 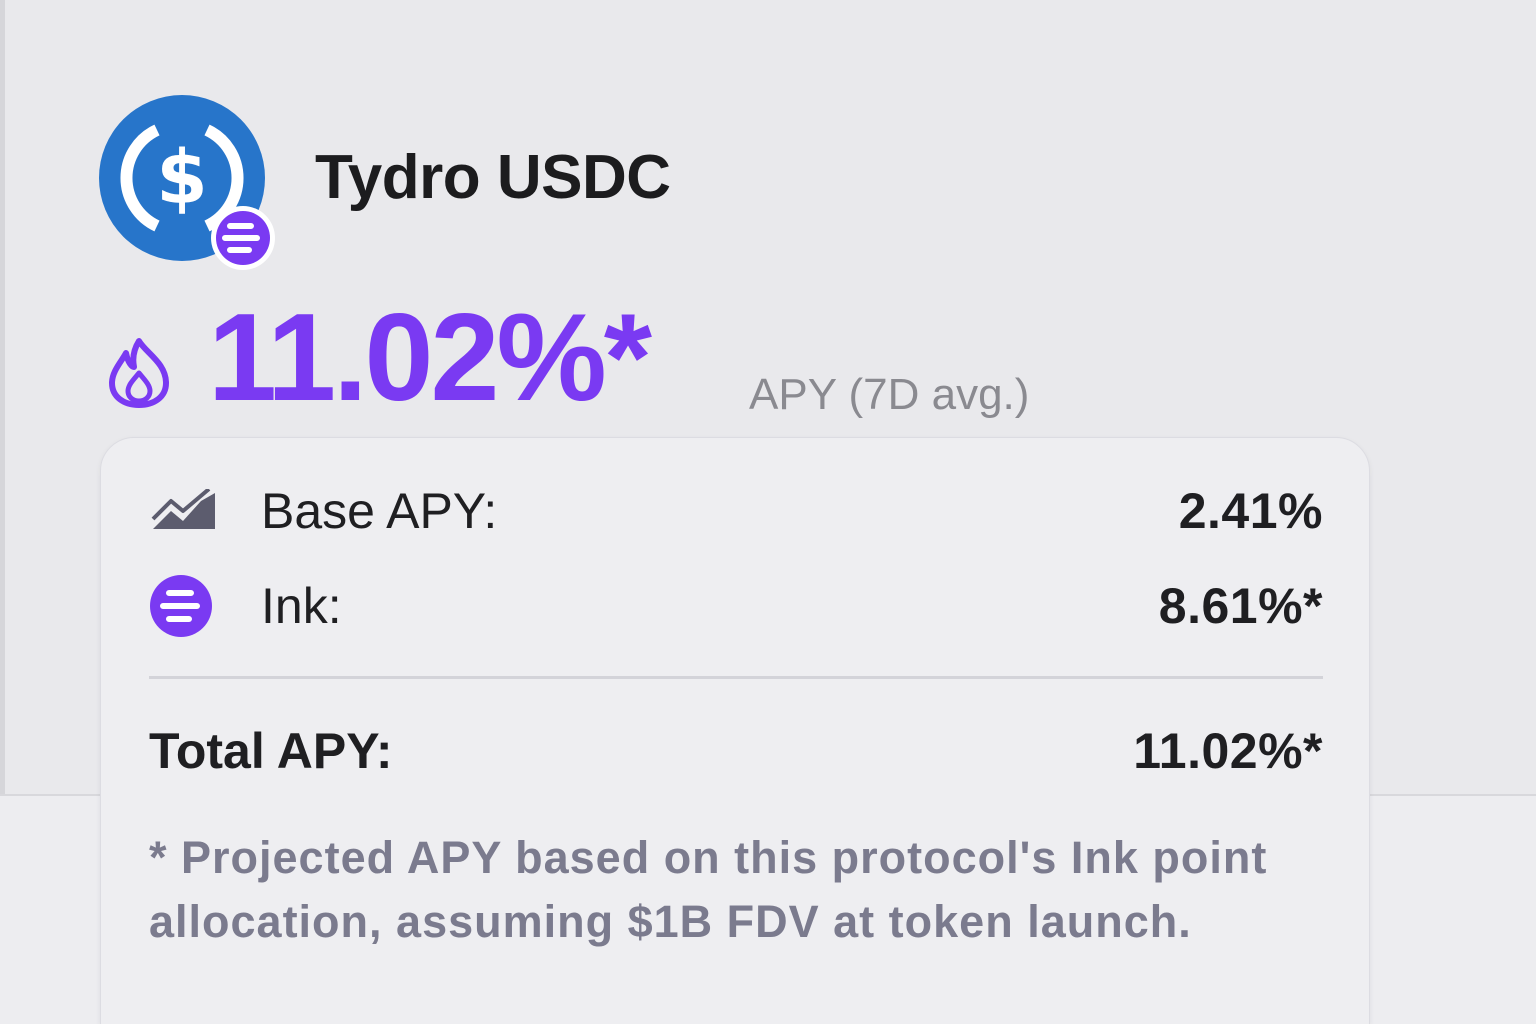 I want to click on total-apy-label: Total APY:, so click(x=271, y=751).